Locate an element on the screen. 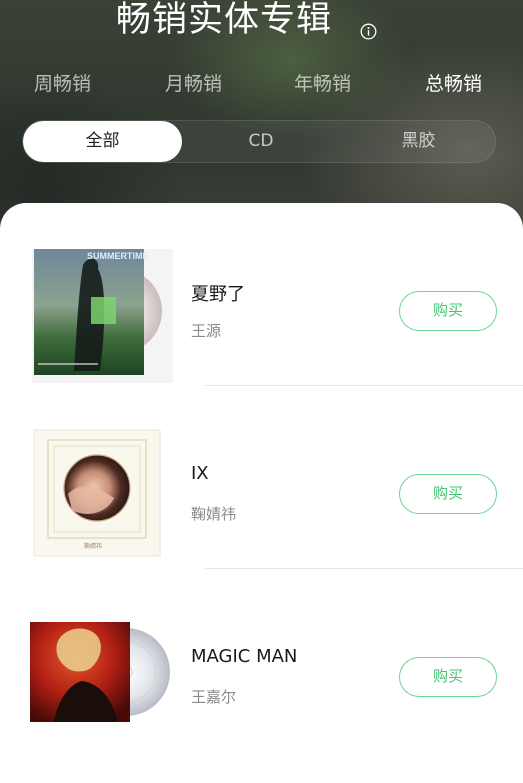  format-filter-bar: 全部 CD 黑胶 is located at coordinates (259, 141).